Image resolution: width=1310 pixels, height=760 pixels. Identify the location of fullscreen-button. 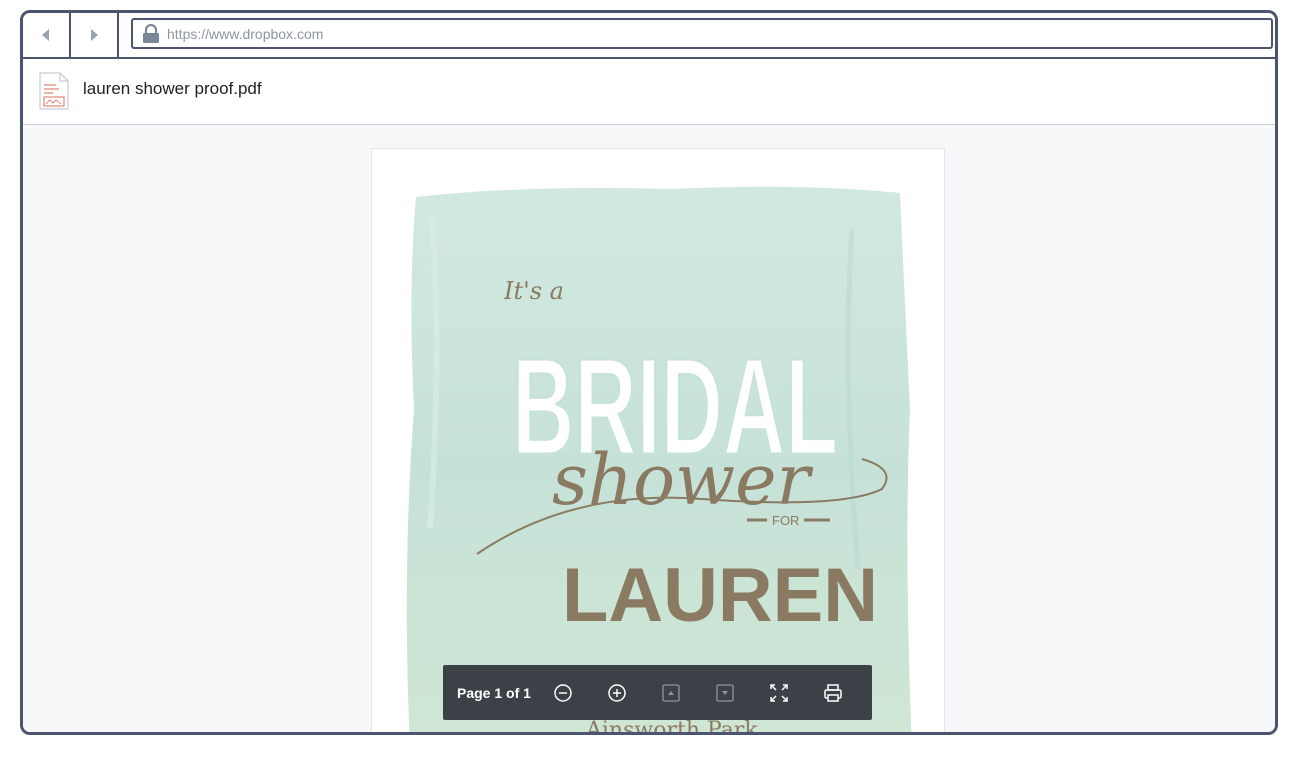
(779, 693).